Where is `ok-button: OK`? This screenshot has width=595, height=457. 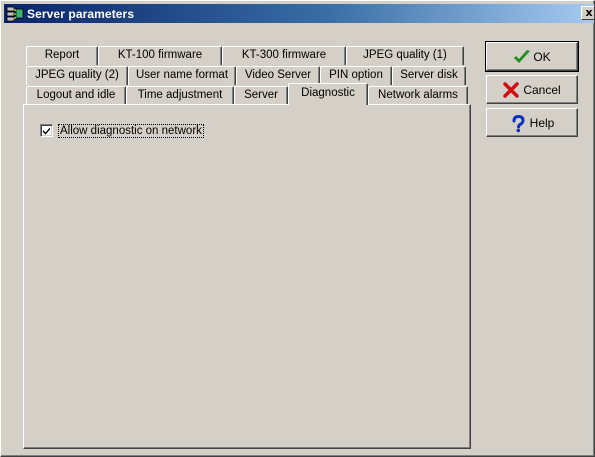
ok-button: OK is located at coordinates (532, 56).